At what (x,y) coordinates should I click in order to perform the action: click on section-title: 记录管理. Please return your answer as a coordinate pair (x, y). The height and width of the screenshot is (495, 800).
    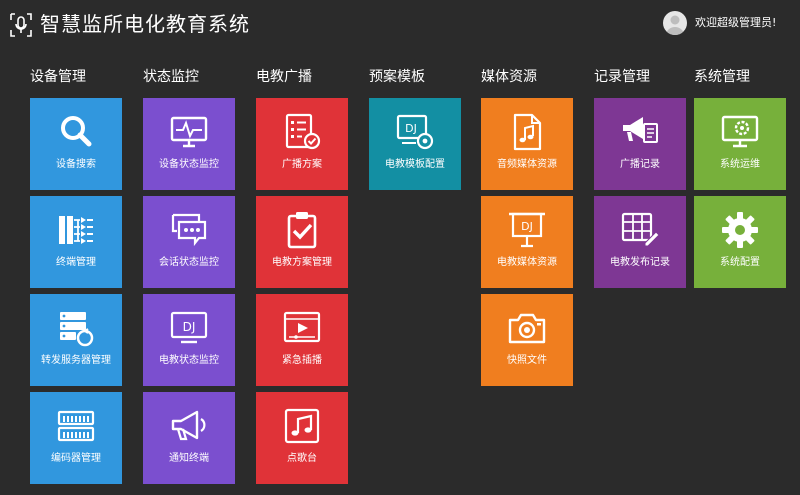
    Looking at the image, I should click on (622, 77).